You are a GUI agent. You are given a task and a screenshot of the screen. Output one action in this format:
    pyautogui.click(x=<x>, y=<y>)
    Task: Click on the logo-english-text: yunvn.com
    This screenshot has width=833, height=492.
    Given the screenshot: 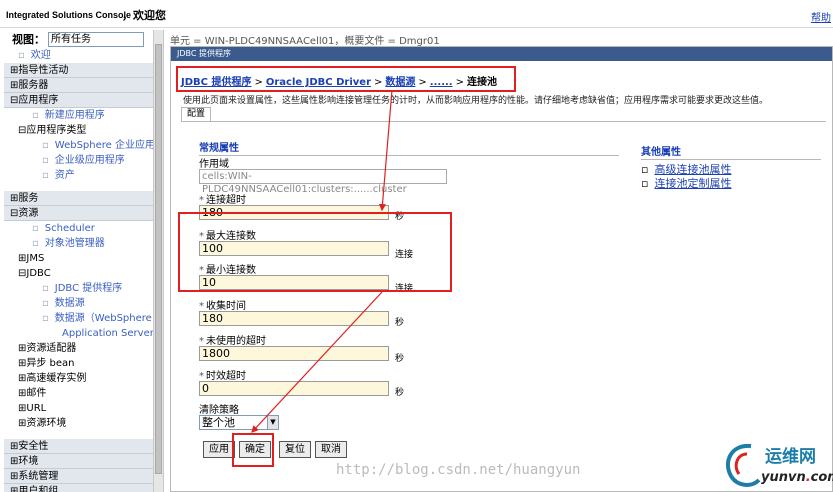 What is the action you would take?
    pyautogui.click(x=797, y=477)
    